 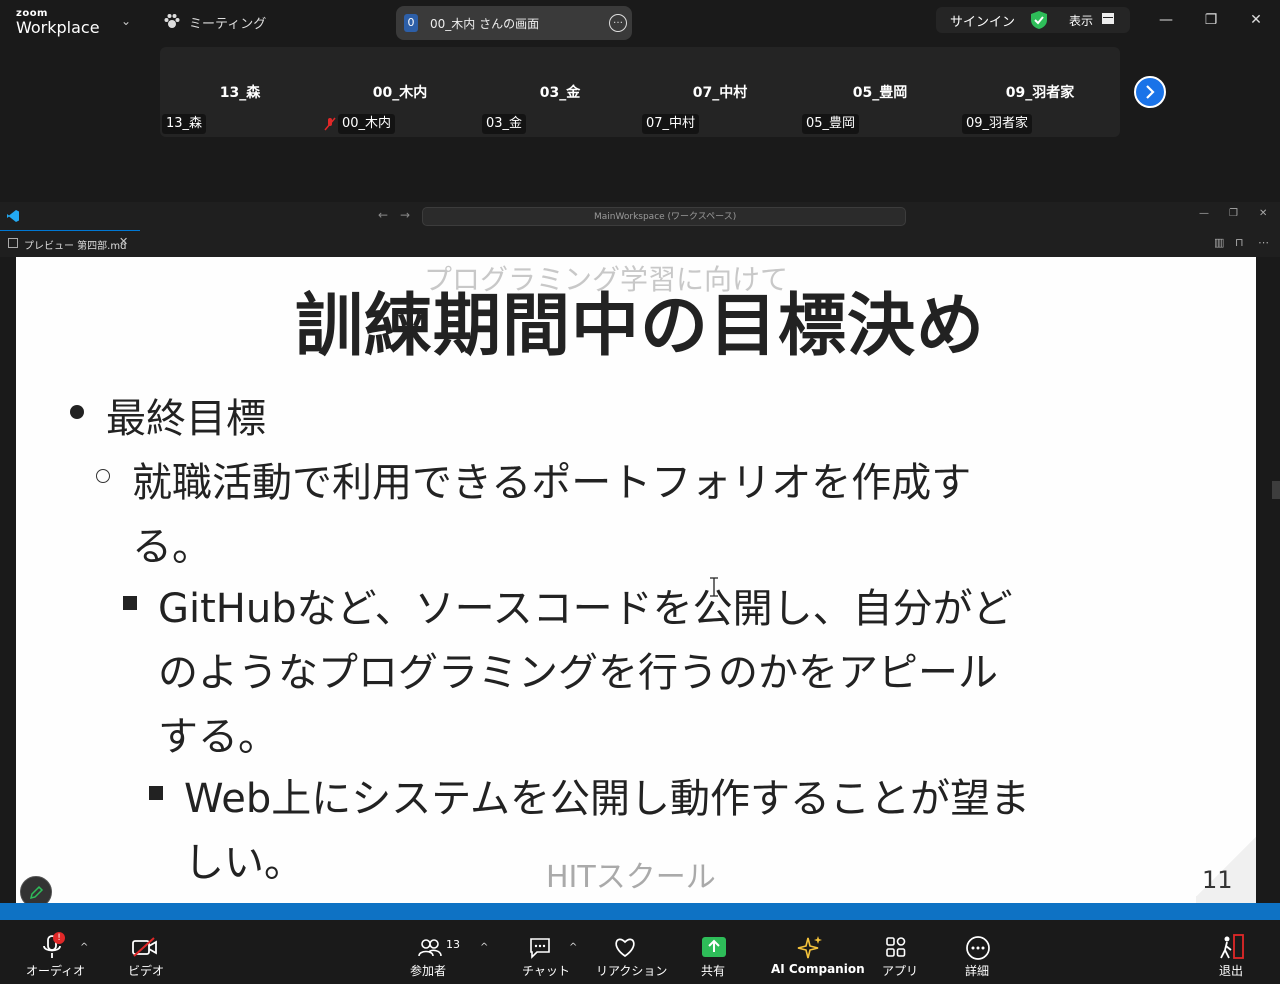 What do you see at coordinates (13, 243) in the screenshot?
I see `preview-icon` at bounding box center [13, 243].